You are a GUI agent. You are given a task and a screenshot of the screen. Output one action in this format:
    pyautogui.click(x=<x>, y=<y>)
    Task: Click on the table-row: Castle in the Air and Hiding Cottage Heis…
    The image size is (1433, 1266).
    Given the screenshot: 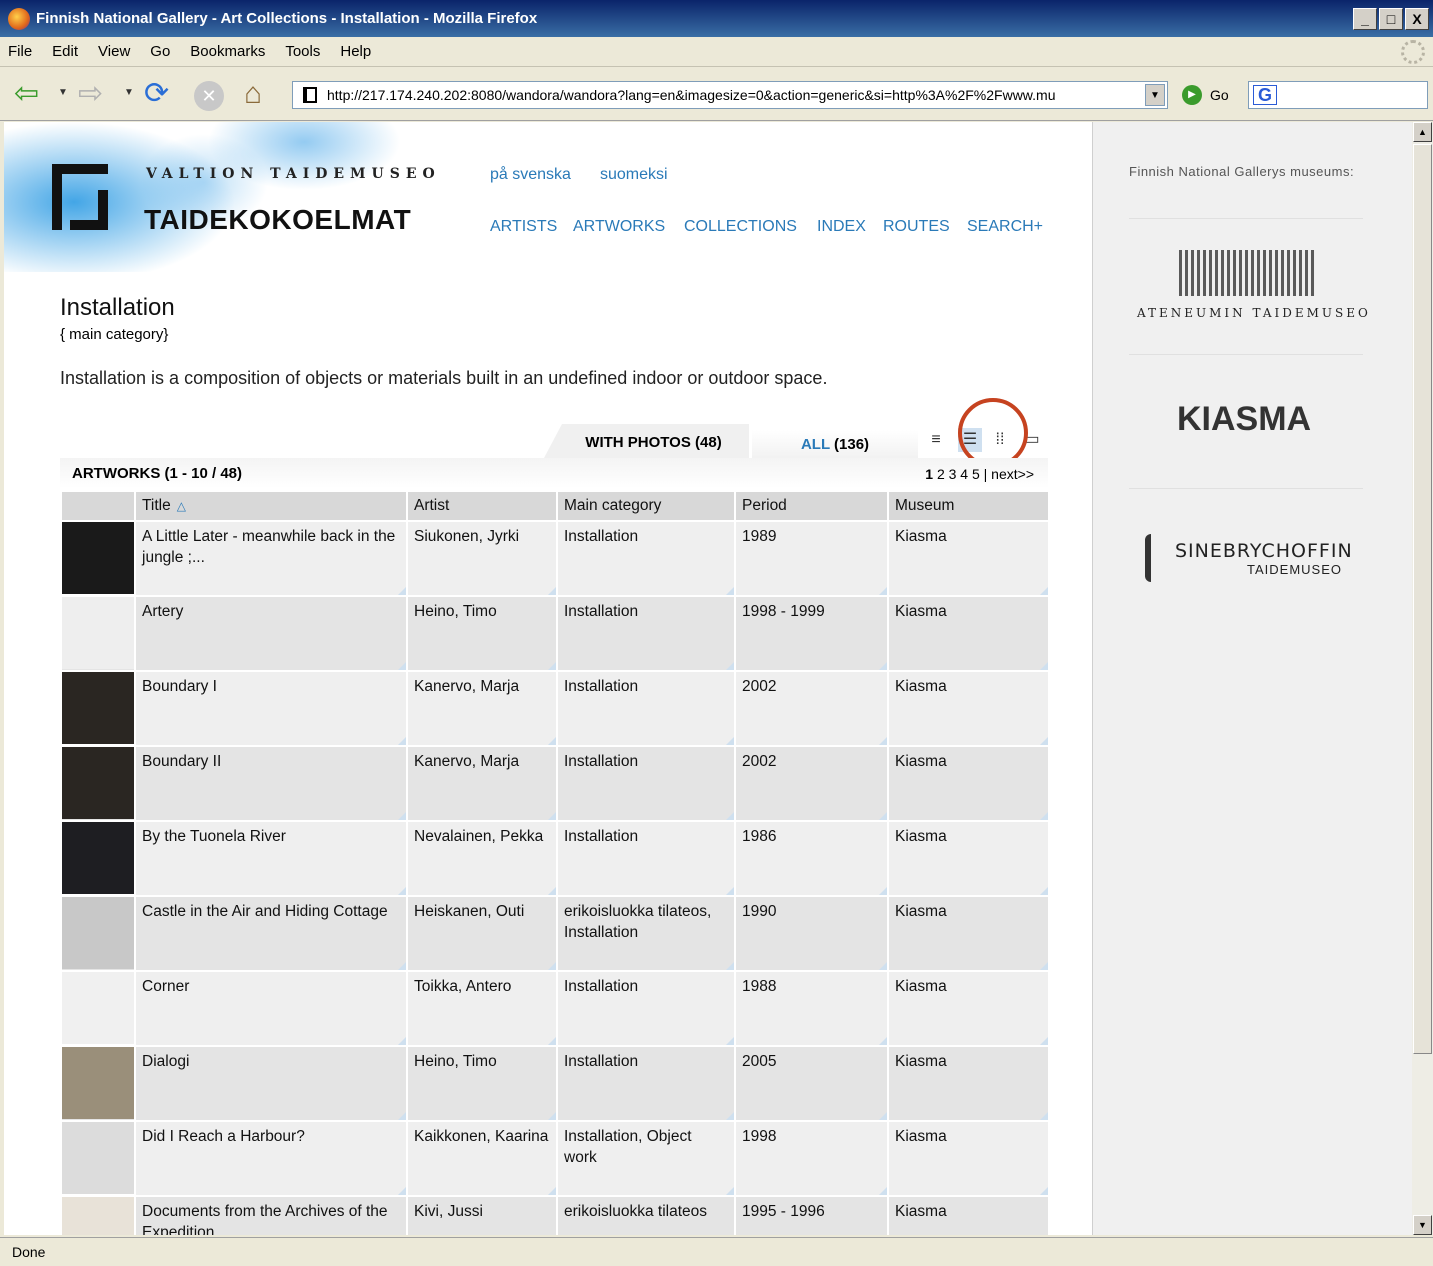 What is the action you would take?
    pyautogui.click(x=555, y=933)
    